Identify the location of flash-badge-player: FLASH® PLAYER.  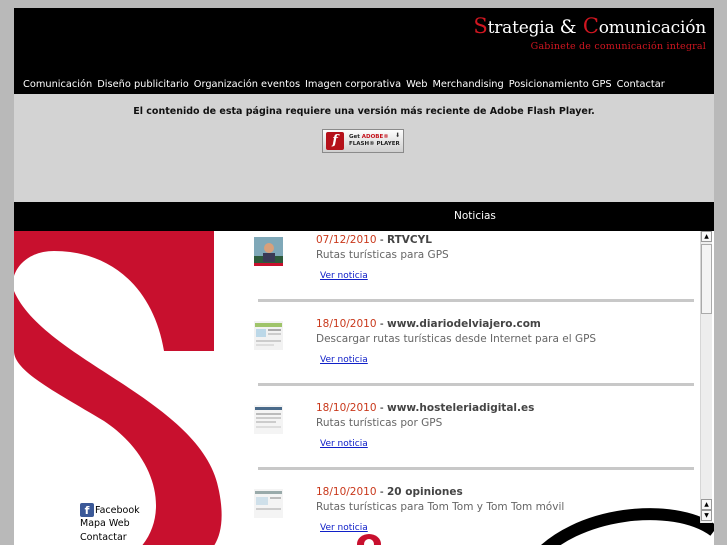
(374, 144).